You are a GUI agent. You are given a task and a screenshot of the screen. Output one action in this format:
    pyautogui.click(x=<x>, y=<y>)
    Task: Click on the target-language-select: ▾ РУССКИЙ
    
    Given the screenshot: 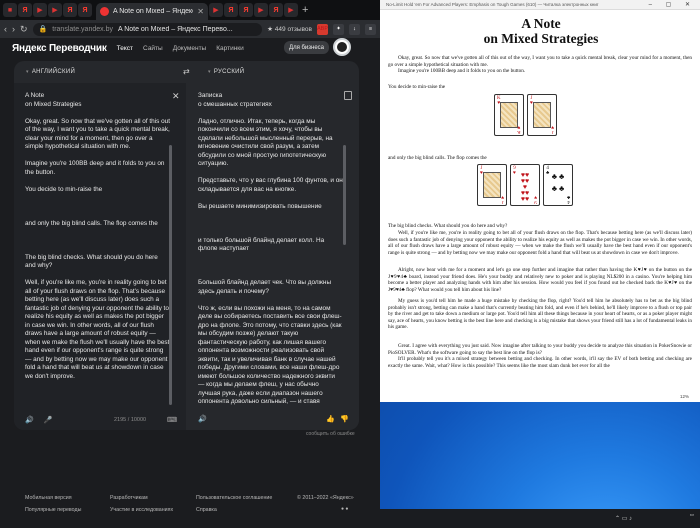 What is the action you would take?
    pyautogui.click(x=226, y=72)
    